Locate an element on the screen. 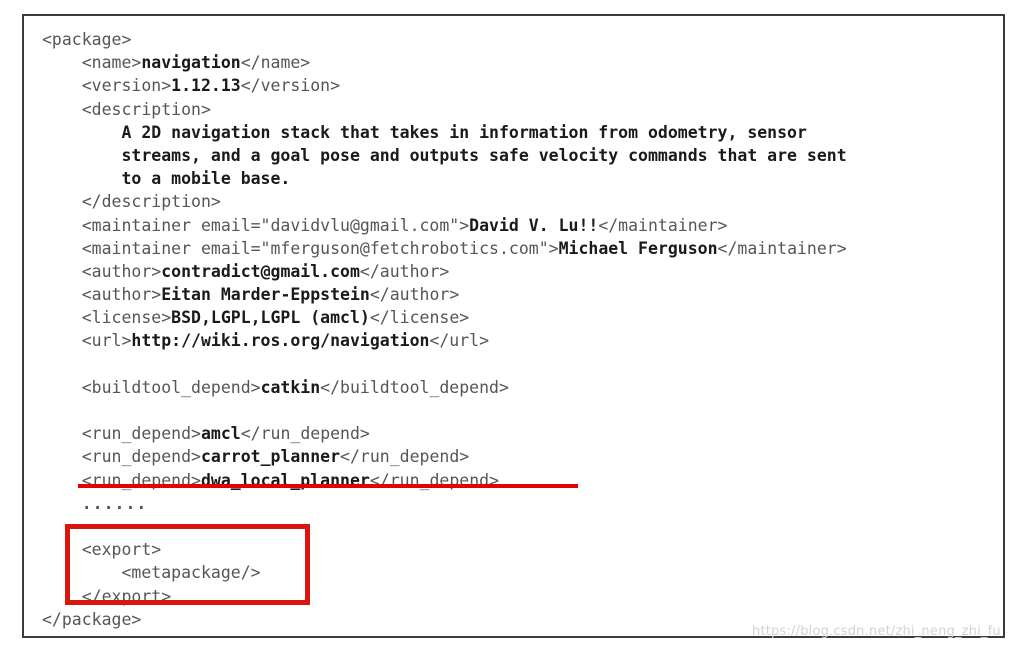  code-token-tag: <version> is located at coordinates (126, 86).